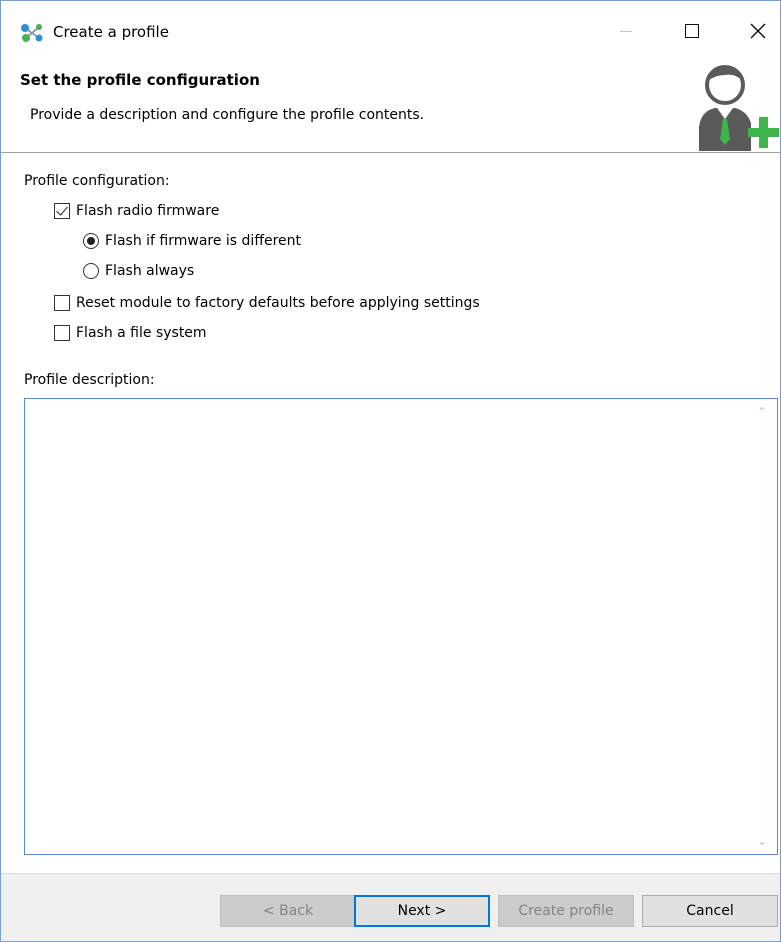  What do you see at coordinates (739, 108) in the screenshot?
I see `user-add-icon` at bounding box center [739, 108].